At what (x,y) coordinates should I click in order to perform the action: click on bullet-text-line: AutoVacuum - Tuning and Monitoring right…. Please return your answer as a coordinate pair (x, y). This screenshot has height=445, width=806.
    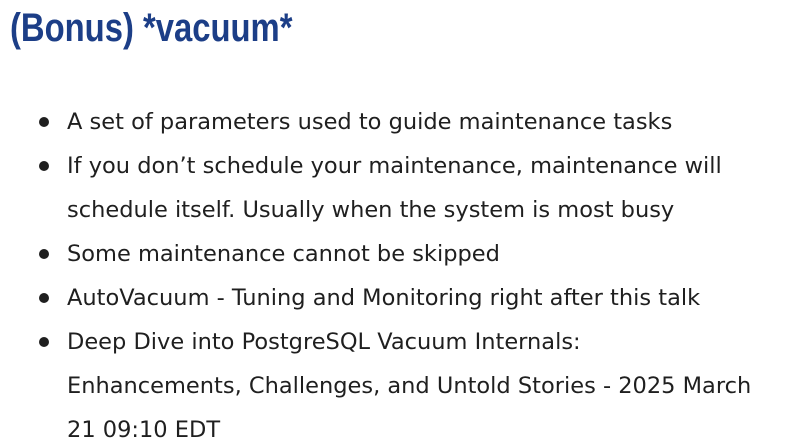
    Looking at the image, I should click on (384, 298).